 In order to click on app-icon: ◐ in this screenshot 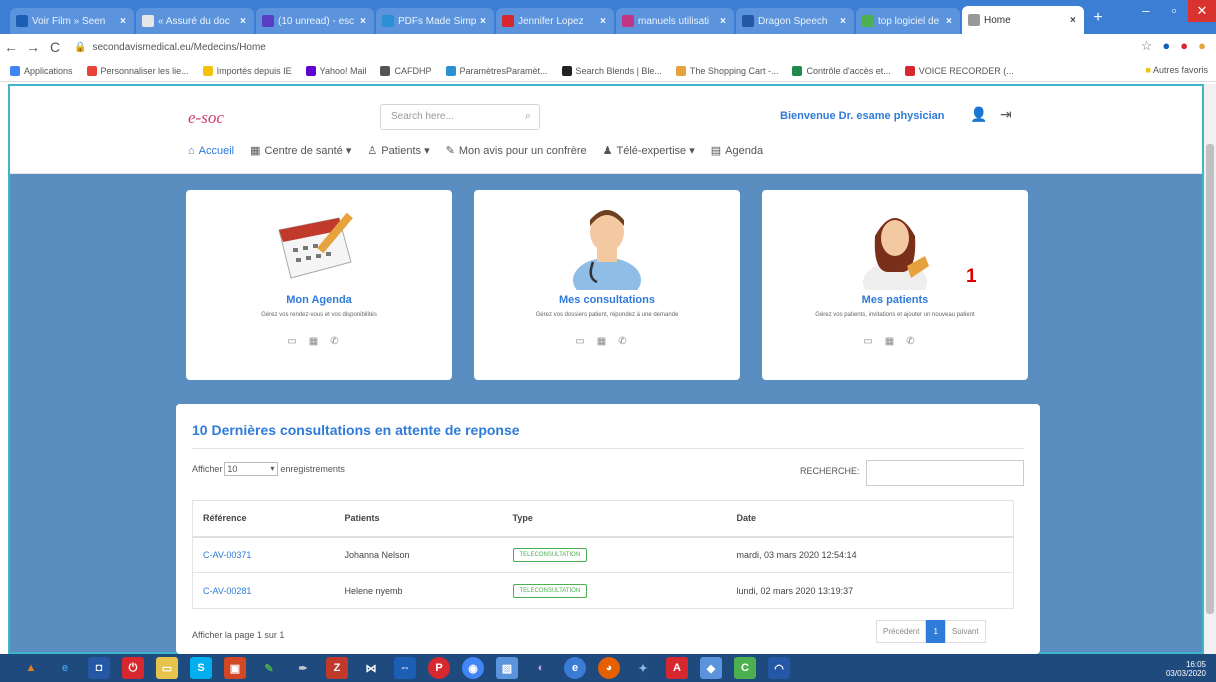, I will do `click(541, 668)`.